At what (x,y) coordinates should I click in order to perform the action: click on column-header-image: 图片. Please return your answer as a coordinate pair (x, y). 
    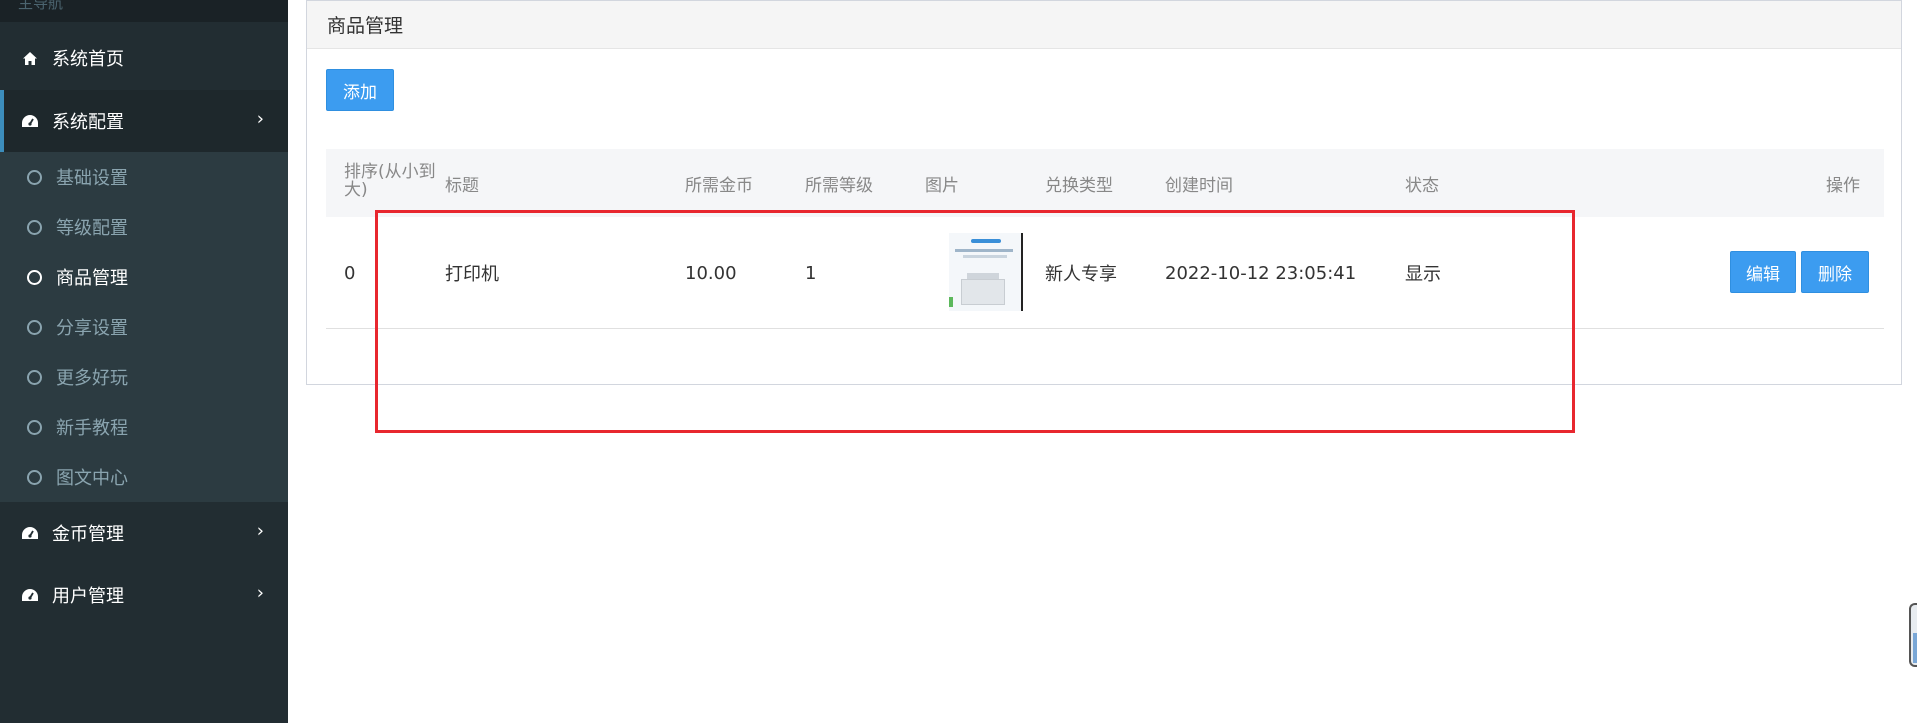
    Looking at the image, I should click on (942, 185).